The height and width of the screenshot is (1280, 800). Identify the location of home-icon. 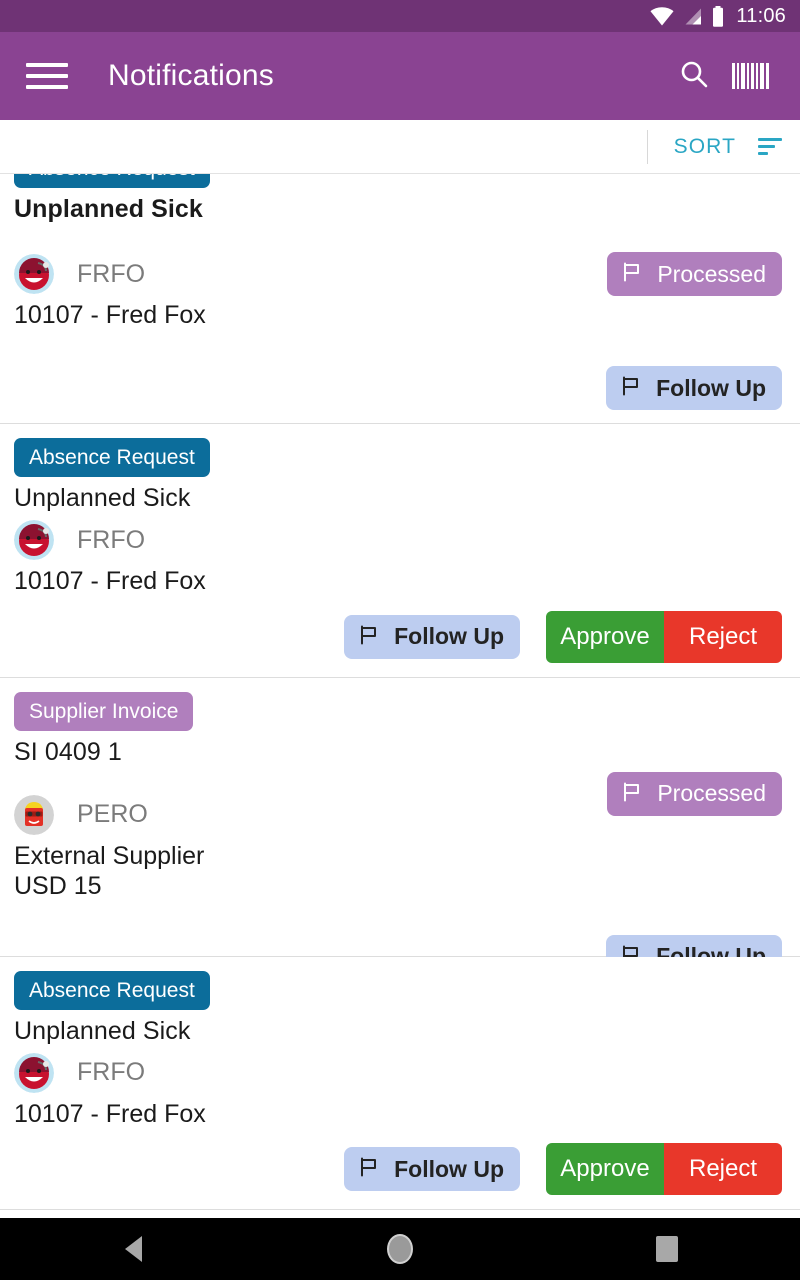
(399, 1249).